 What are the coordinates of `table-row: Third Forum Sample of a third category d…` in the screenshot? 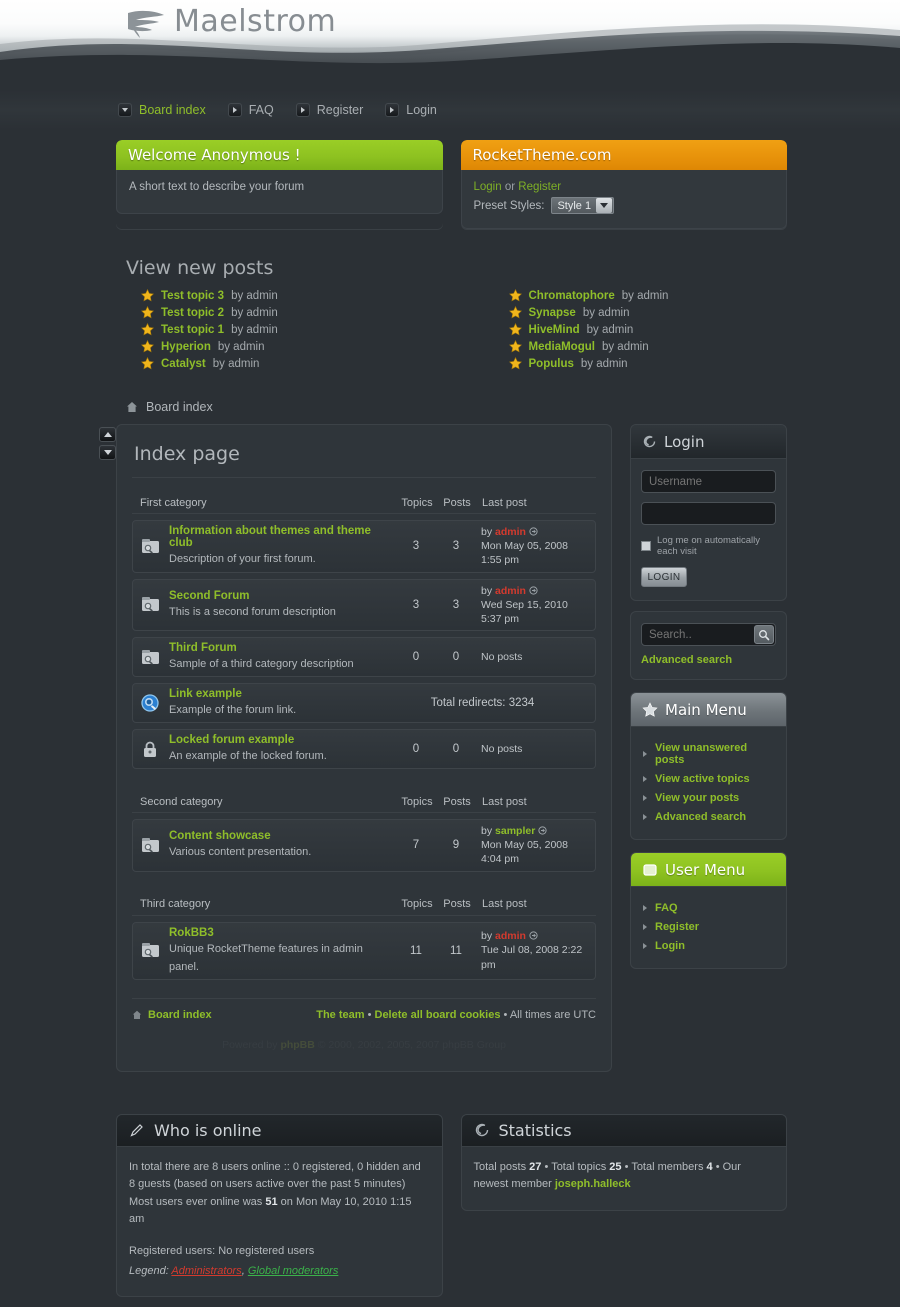 It's located at (364, 657).